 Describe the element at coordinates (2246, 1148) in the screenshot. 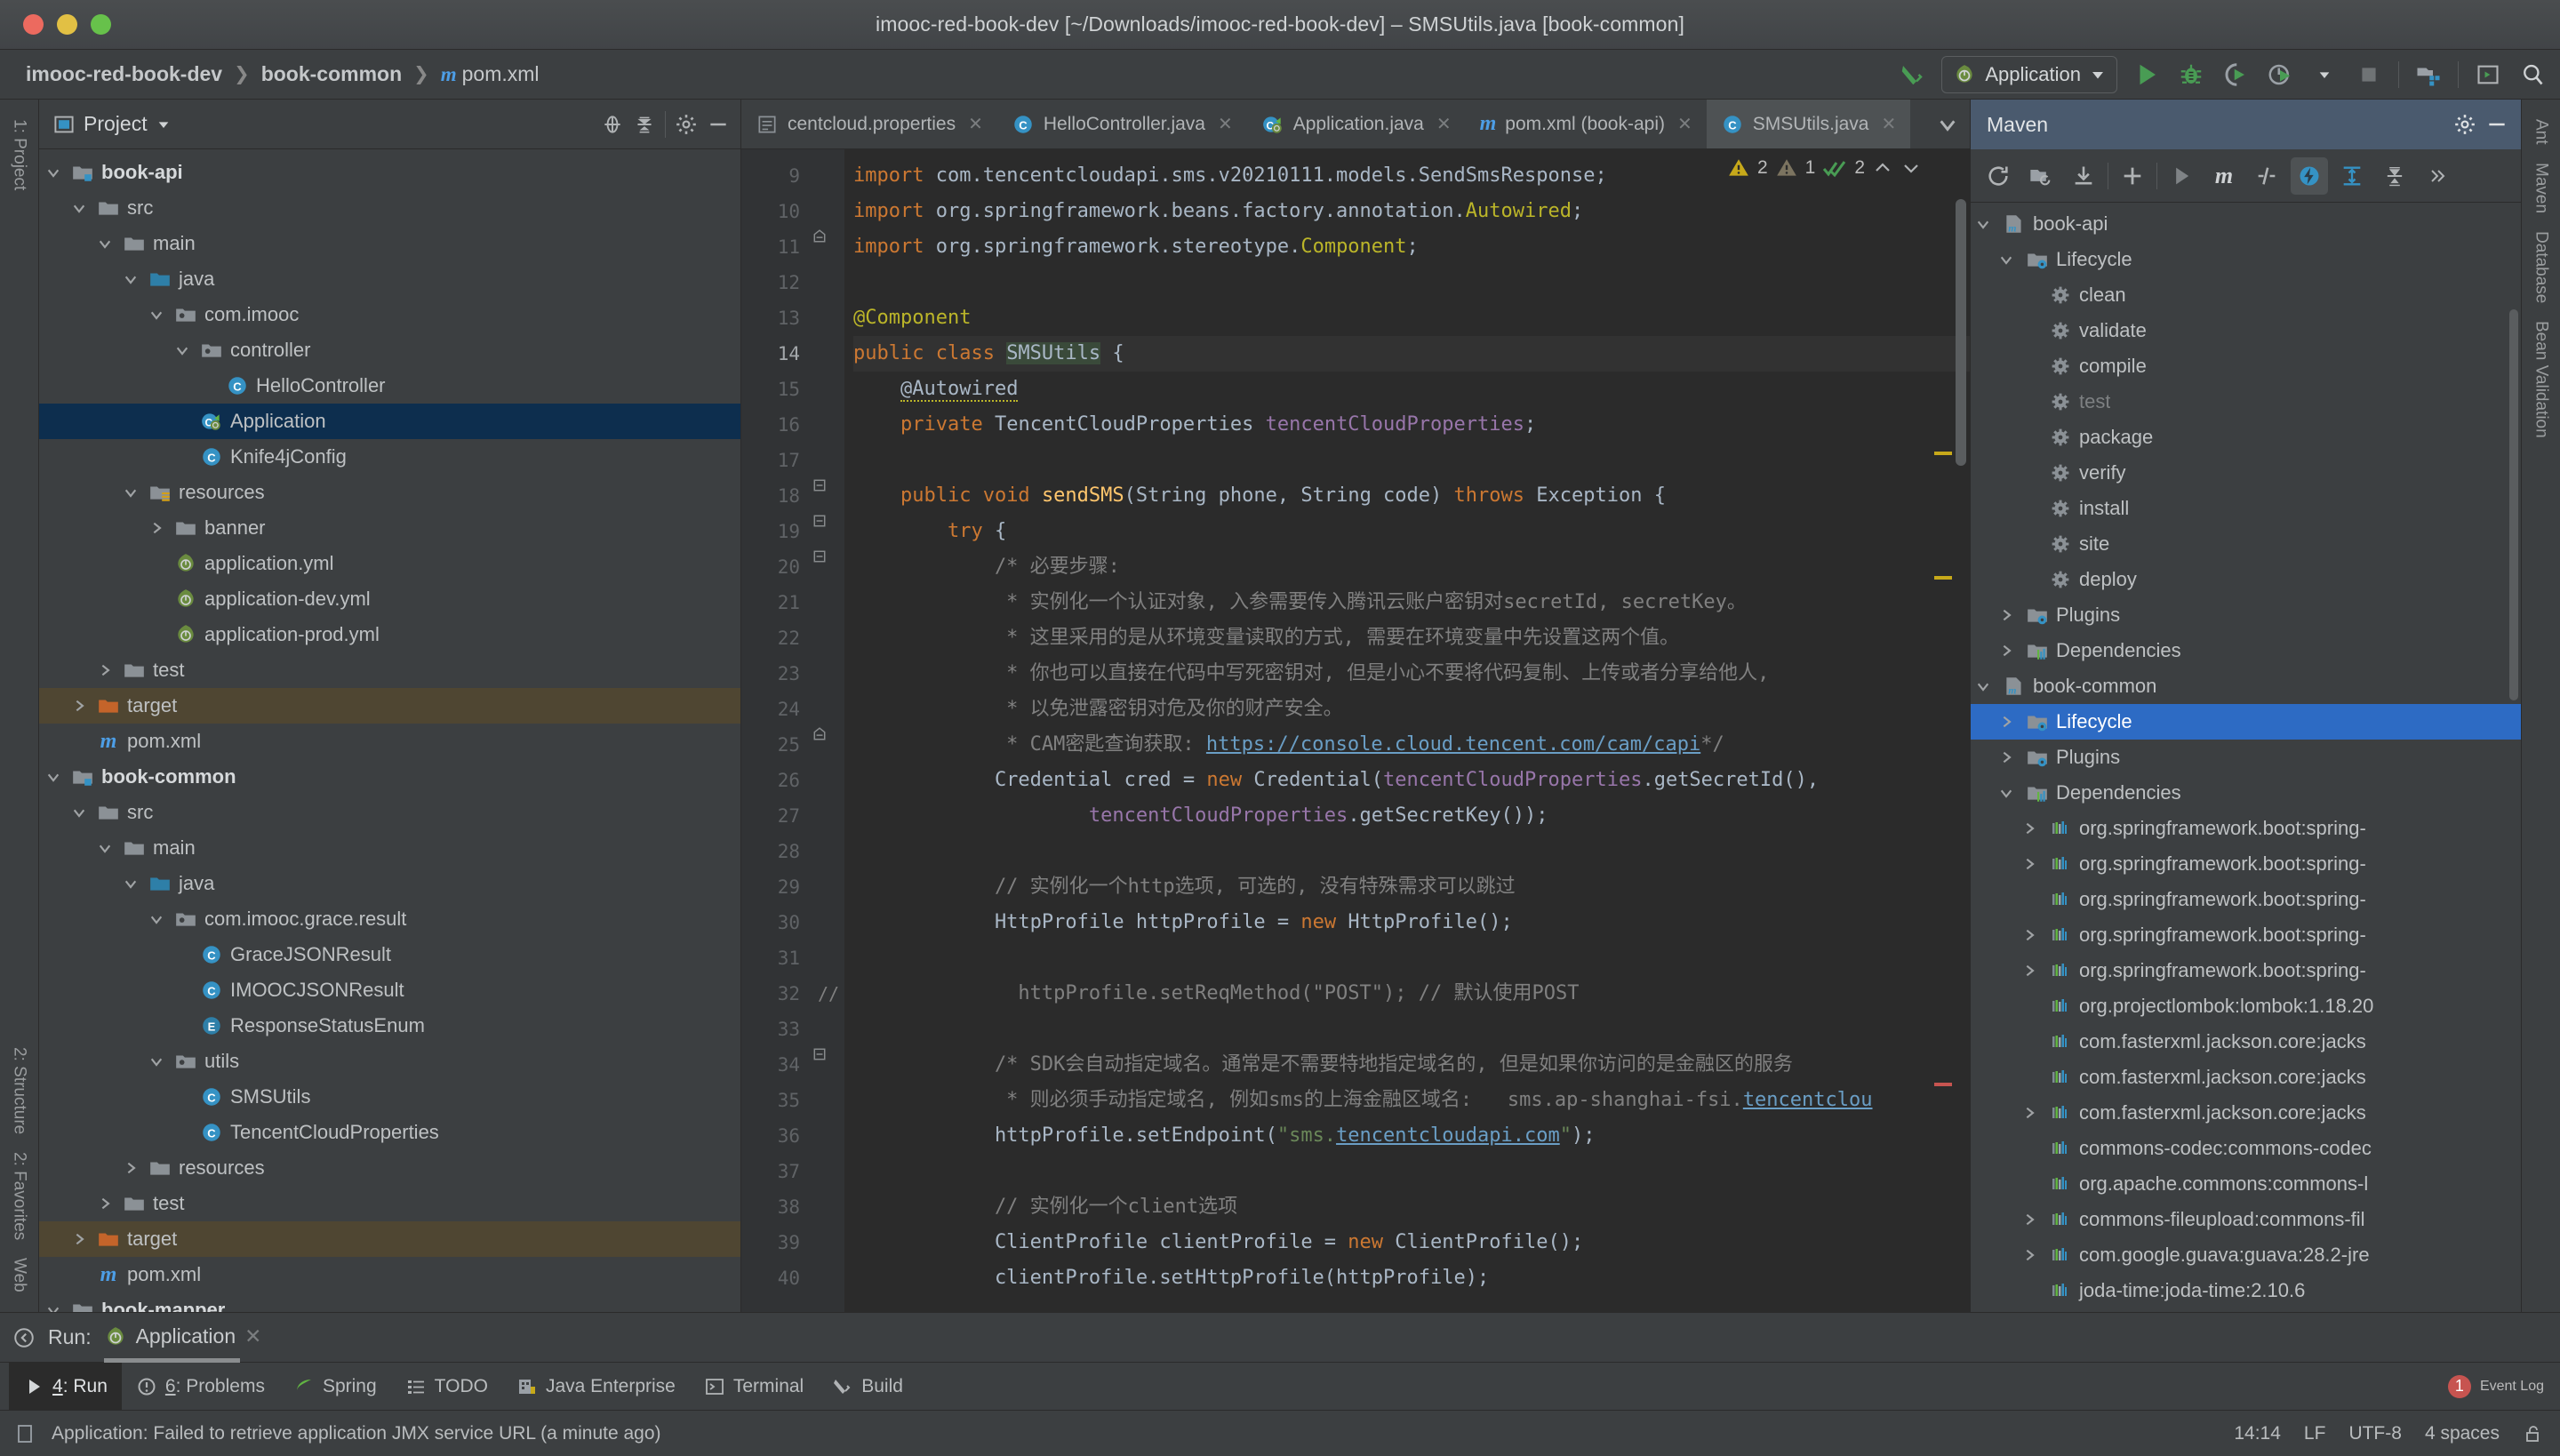

I see `maven-node-commons-codec-commons-codec: commons-codec:commons-codec` at that location.